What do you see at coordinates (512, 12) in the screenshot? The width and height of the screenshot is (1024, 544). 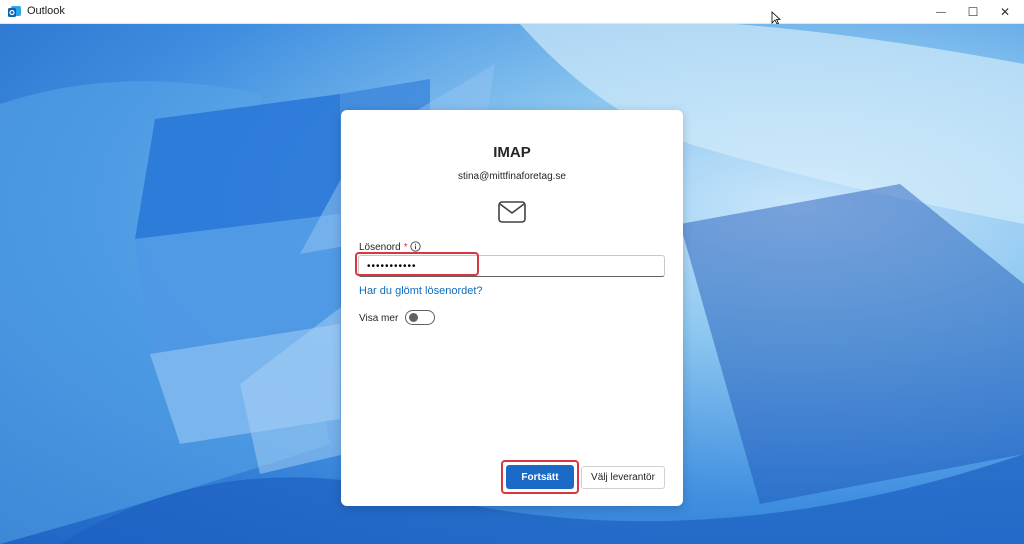 I see `title-bar: Outlook — ☐ ✕` at bounding box center [512, 12].